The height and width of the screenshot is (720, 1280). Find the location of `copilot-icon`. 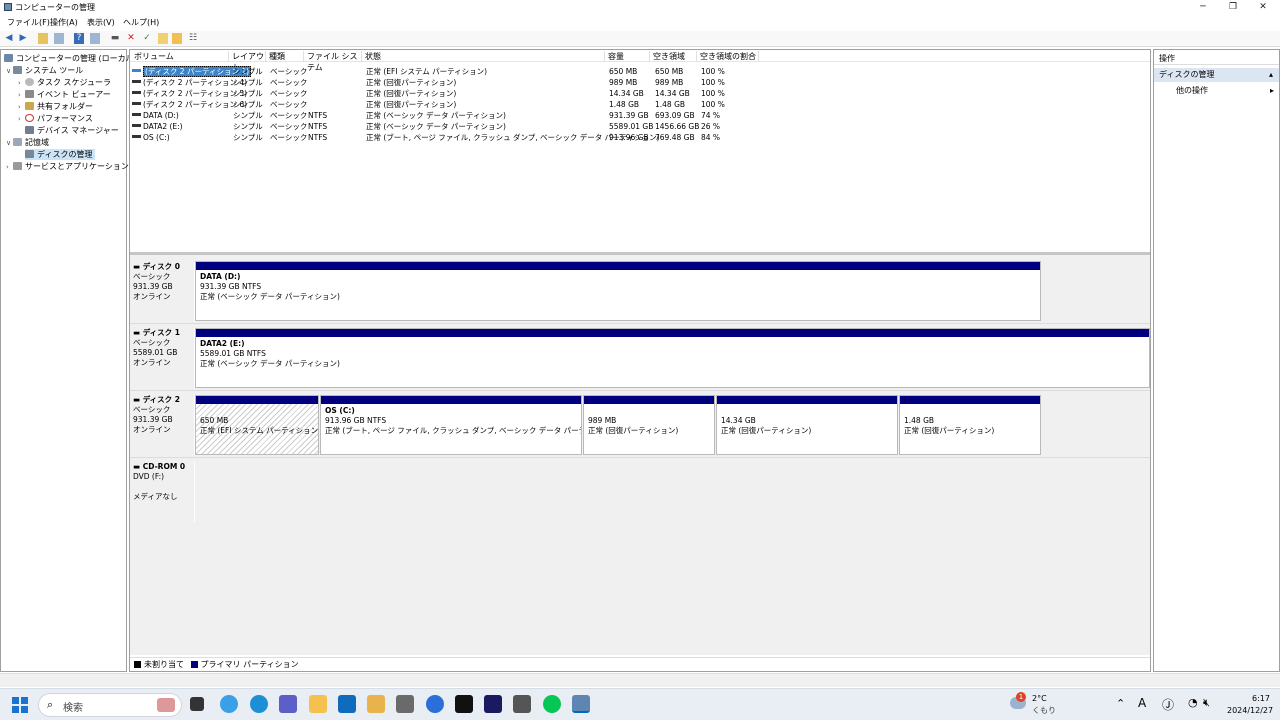

copilot-icon is located at coordinates (229, 704).